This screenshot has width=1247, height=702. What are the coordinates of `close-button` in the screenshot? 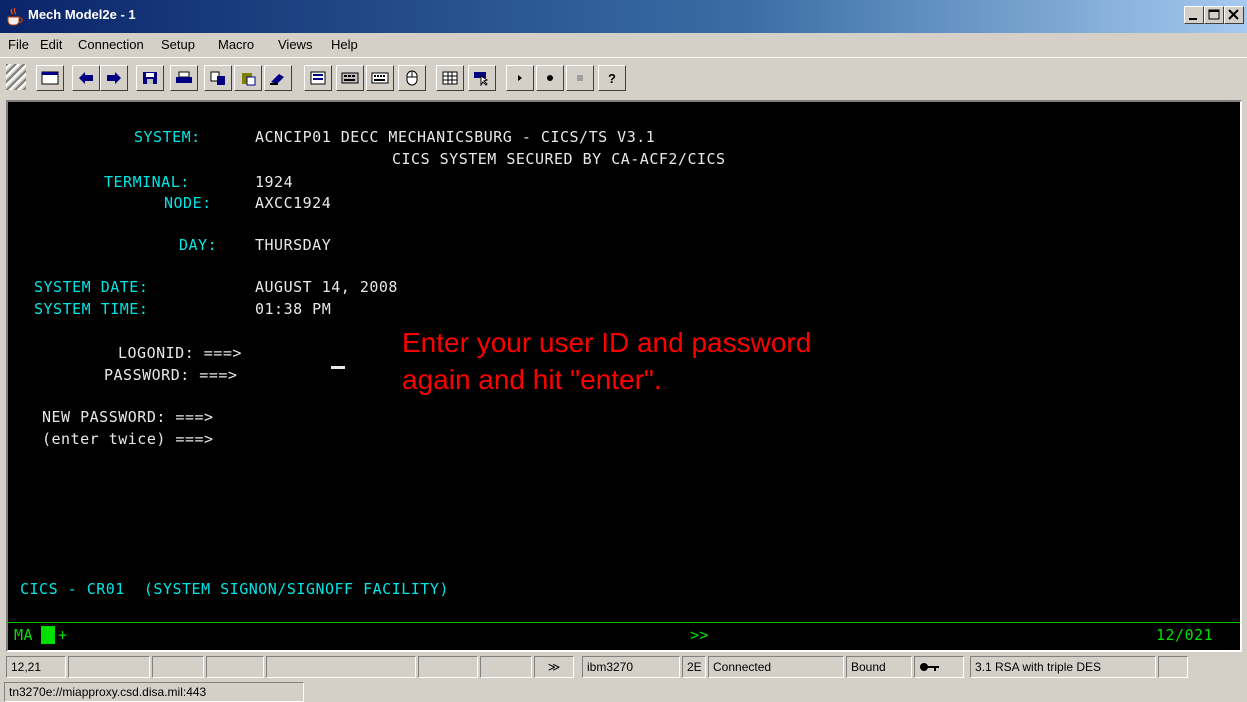 It's located at (1234, 15).